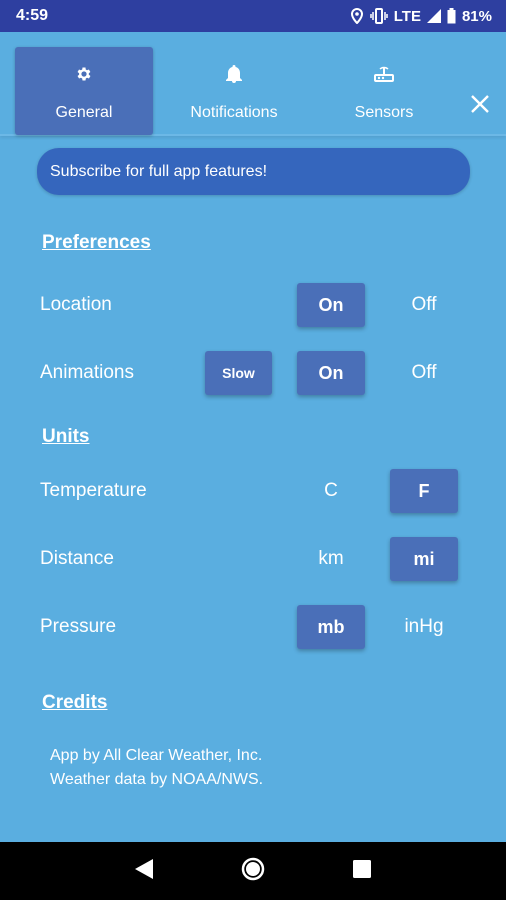  I want to click on tab-notifications: Notifications, so click(234, 91).